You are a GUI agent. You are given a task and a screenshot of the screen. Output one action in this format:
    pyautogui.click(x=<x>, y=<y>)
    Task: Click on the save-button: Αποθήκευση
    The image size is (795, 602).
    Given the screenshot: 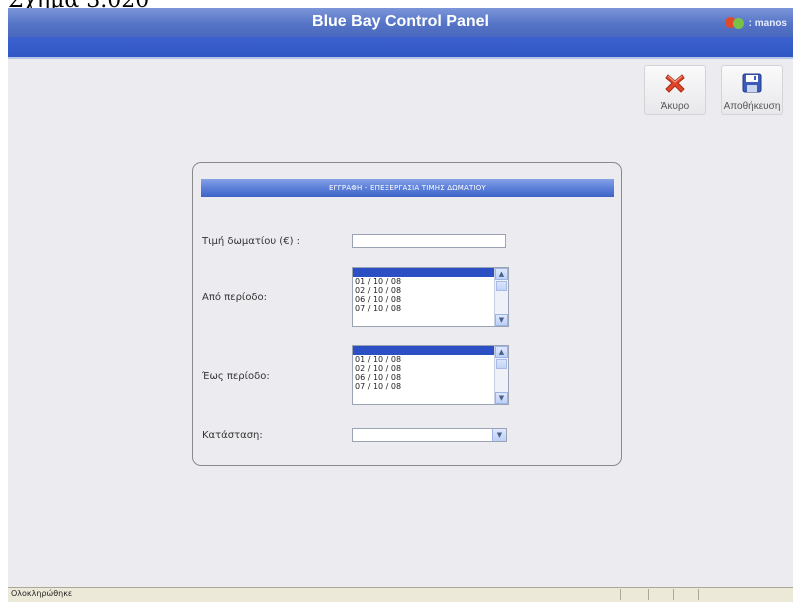 What is the action you would take?
    pyautogui.click(x=752, y=90)
    